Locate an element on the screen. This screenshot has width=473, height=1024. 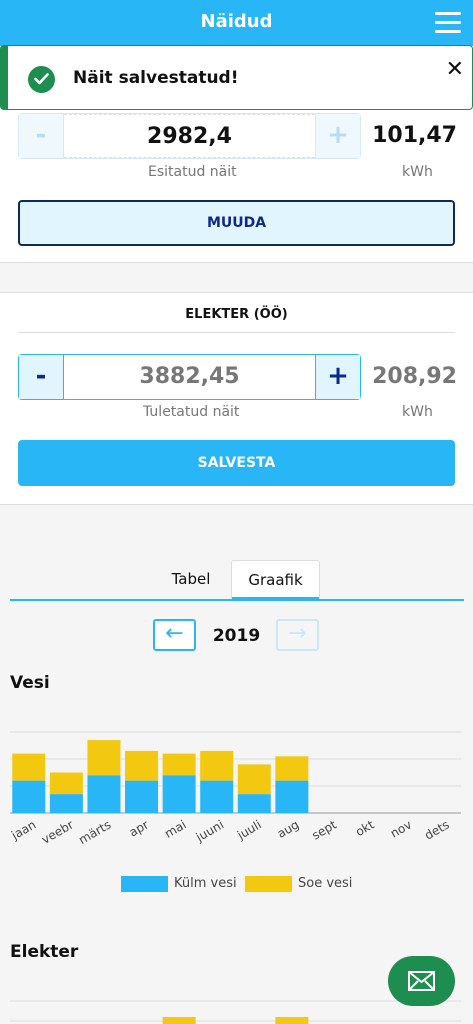
check-circle-icon is located at coordinates (41, 79).